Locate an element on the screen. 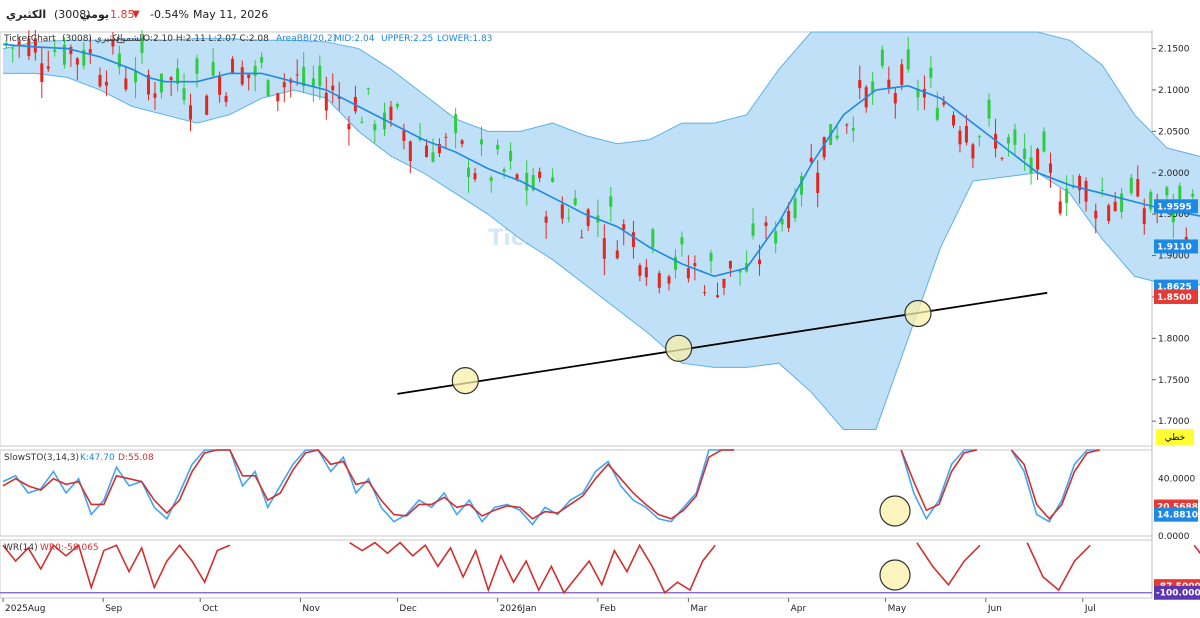 This screenshot has height=618, width=1200. price-tick-label: 2.0500 is located at coordinates (1174, 132).